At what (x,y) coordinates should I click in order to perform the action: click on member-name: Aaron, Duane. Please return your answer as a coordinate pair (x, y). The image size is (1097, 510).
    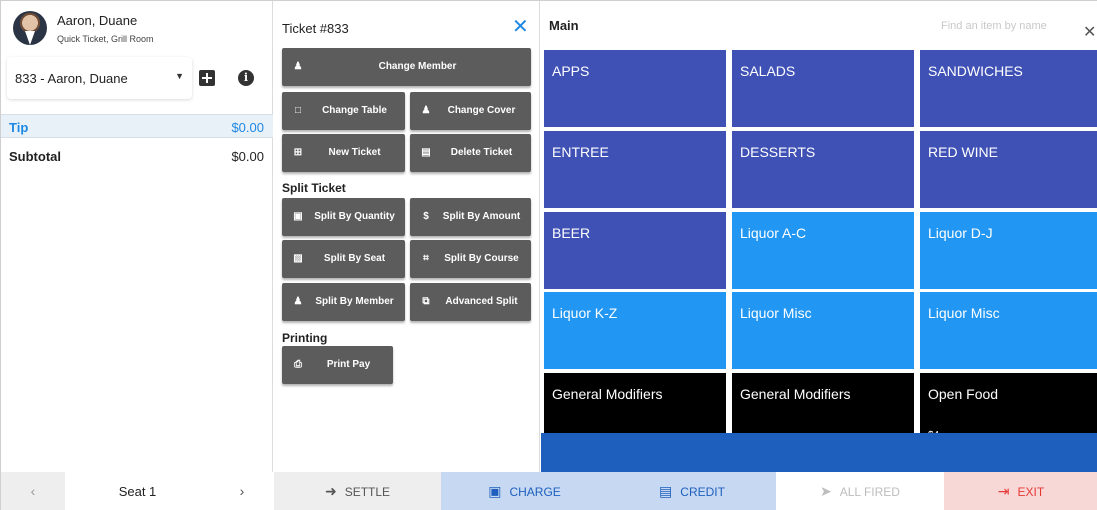
    Looking at the image, I should click on (97, 20).